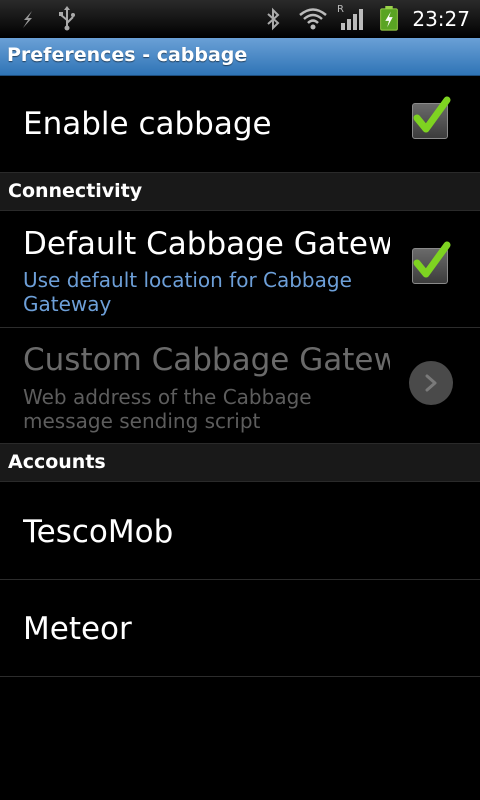 Image resolution: width=480 pixels, height=800 pixels. Describe the element at coordinates (273, 19) in the screenshot. I see `bluetooth-icon` at that location.